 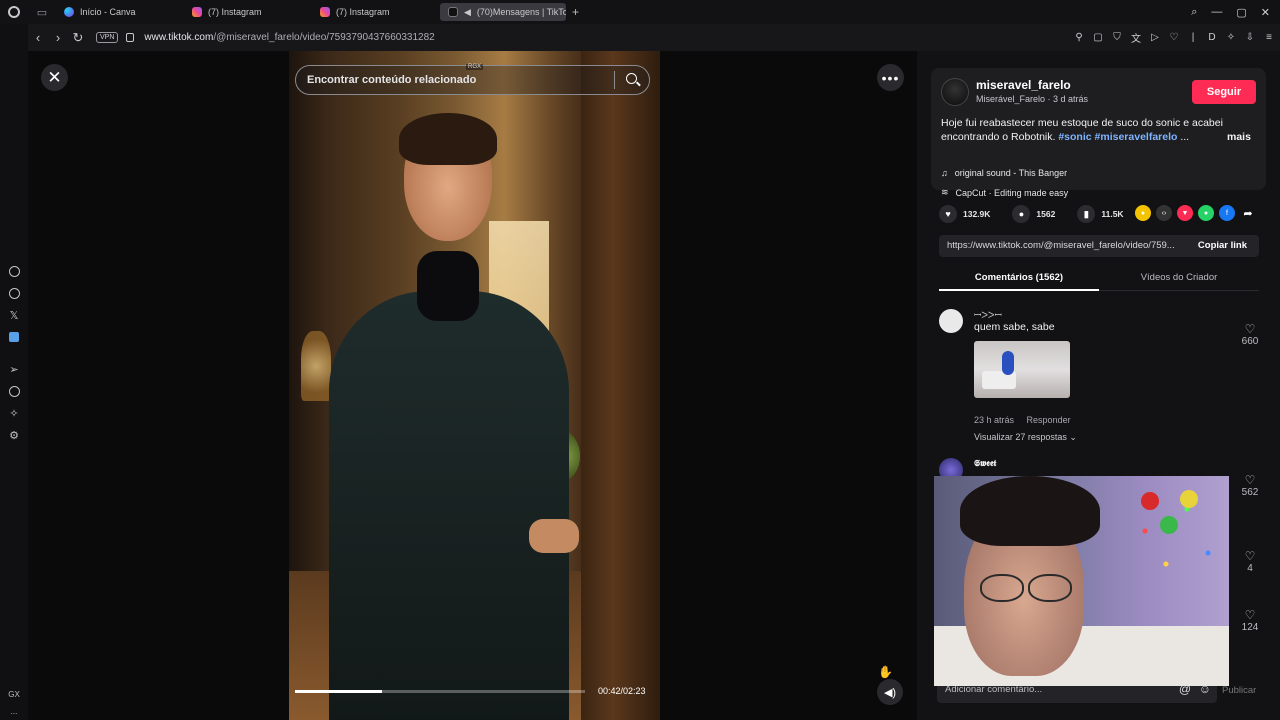 I want to click on hashtag-sonic: #sonic, so click(x=1074, y=137).